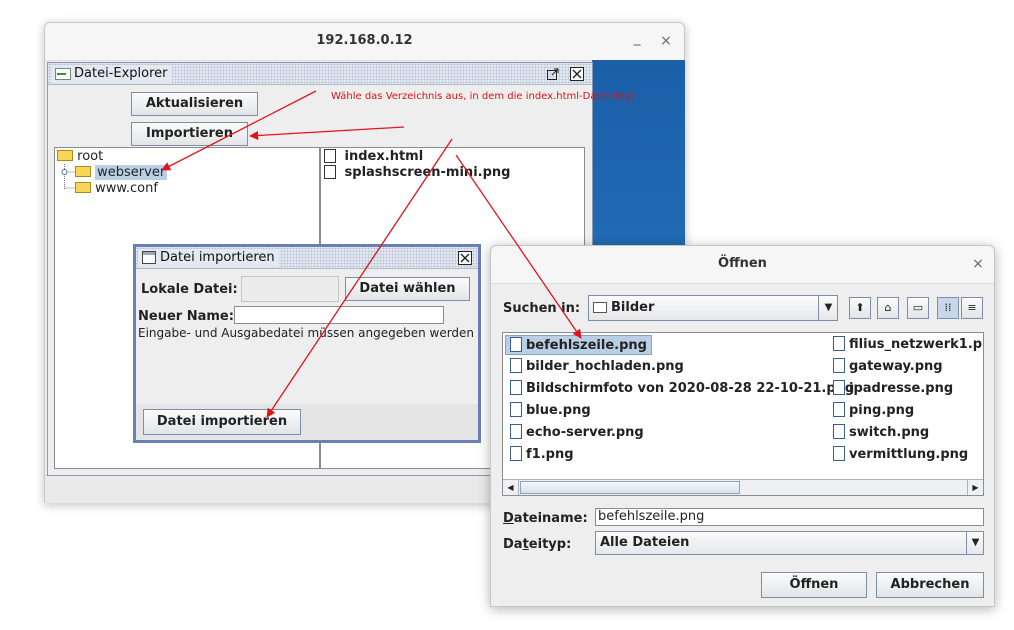 Image resolution: width=1014 pixels, height=630 pixels. I want to click on open-titlebar: Öffnen ×, so click(742, 265).